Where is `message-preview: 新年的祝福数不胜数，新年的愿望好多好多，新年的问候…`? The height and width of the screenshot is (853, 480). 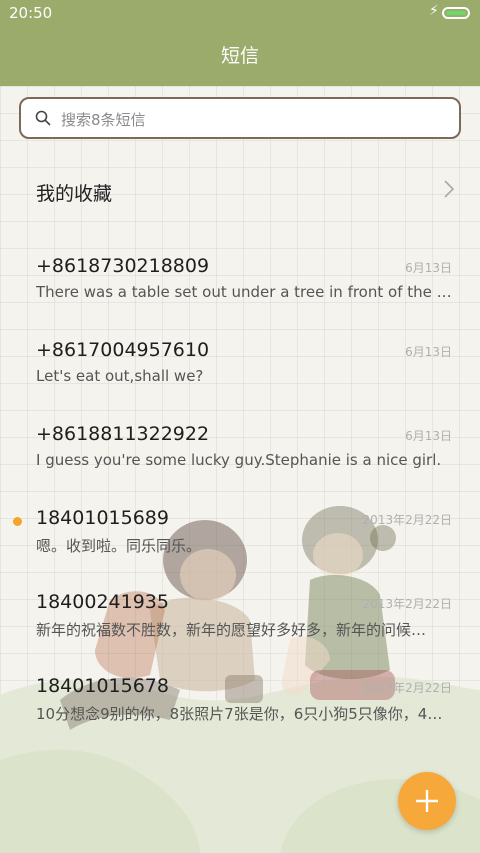 message-preview: 新年的祝福数不胜数，新年的愿望好多好多，新年的问候… is located at coordinates (231, 630).